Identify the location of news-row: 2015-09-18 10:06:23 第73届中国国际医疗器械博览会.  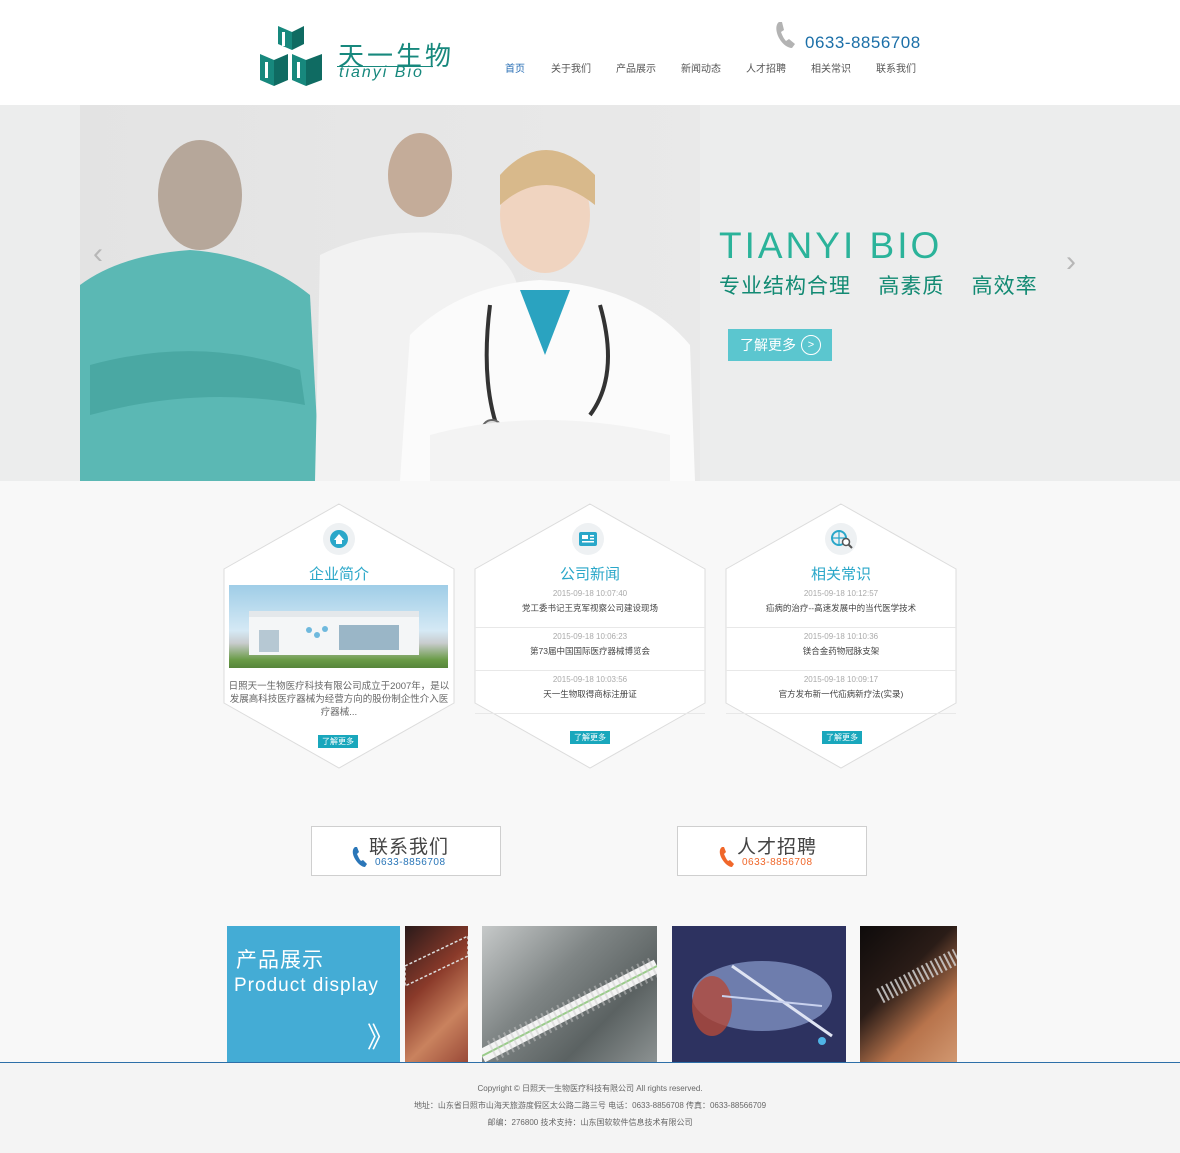
(590, 651).